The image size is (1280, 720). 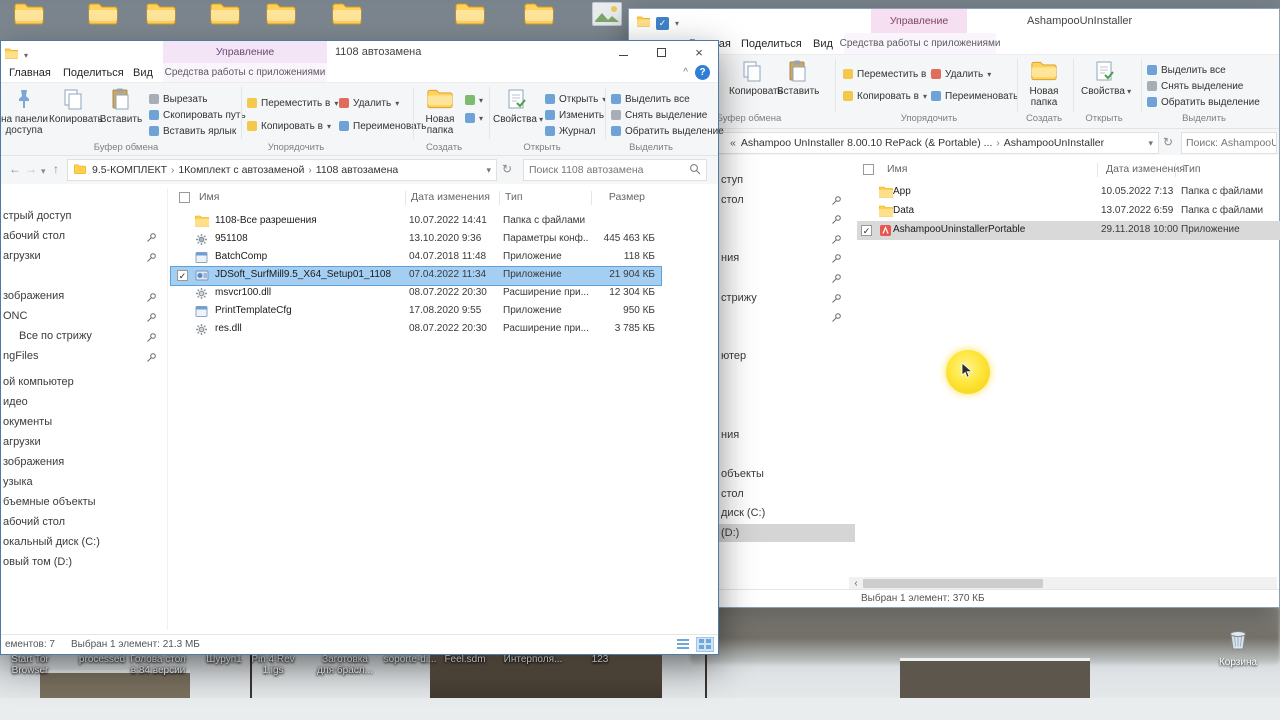 What do you see at coordinates (1054, 143) in the screenshot?
I see `breadcrumb: AshampooUnInstaller` at bounding box center [1054, 143].